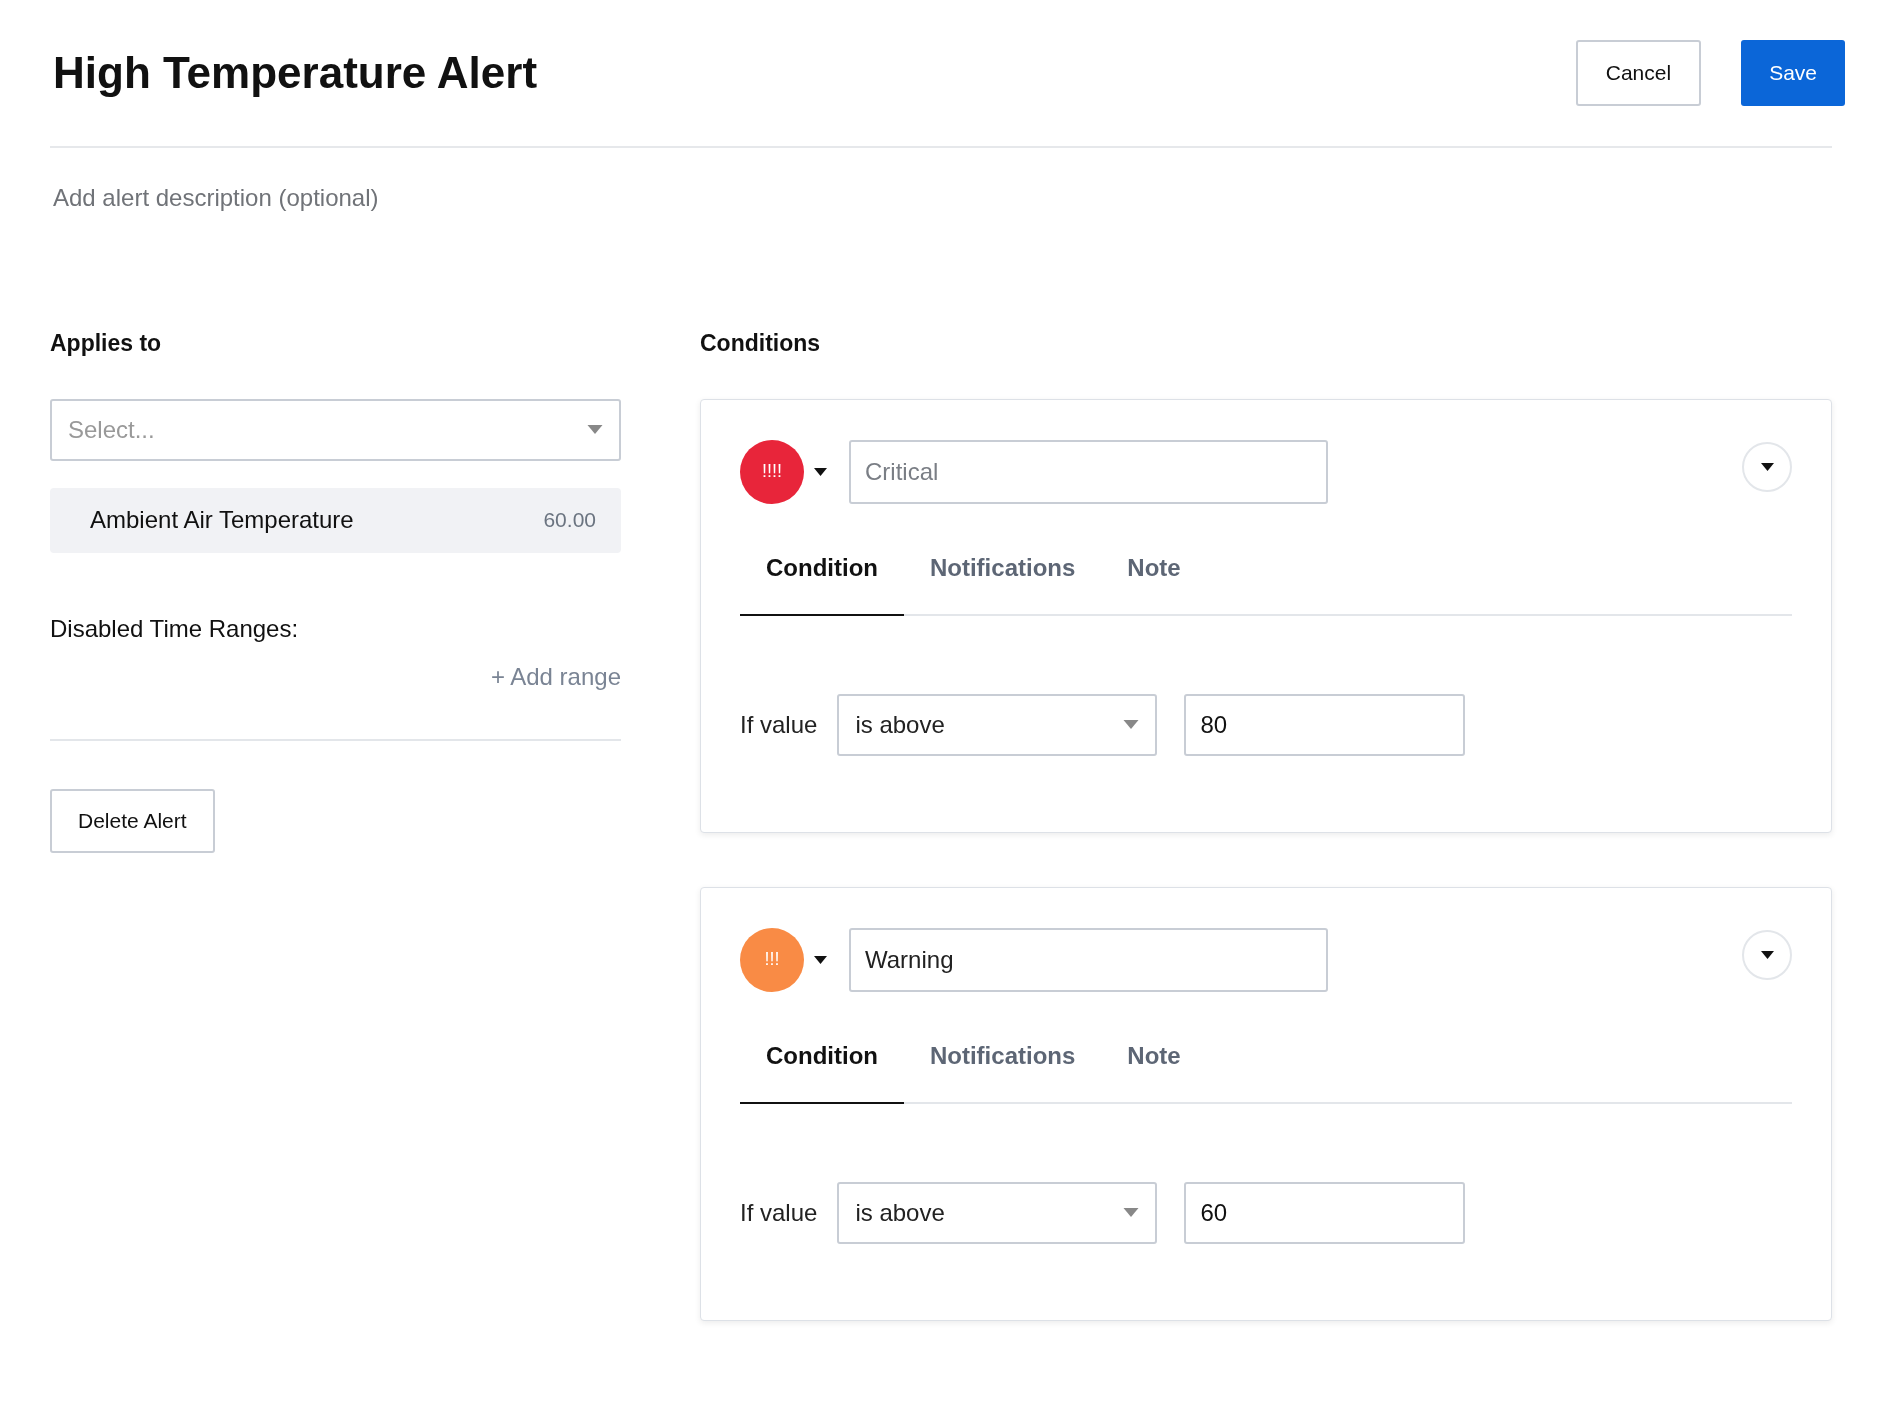 The width and height of the screenshot is (1882, 1402). What do you see at coordinates (772, 959) in the screenshot?
I see `severity-badge: !!!` at bounding box center [772, 959].